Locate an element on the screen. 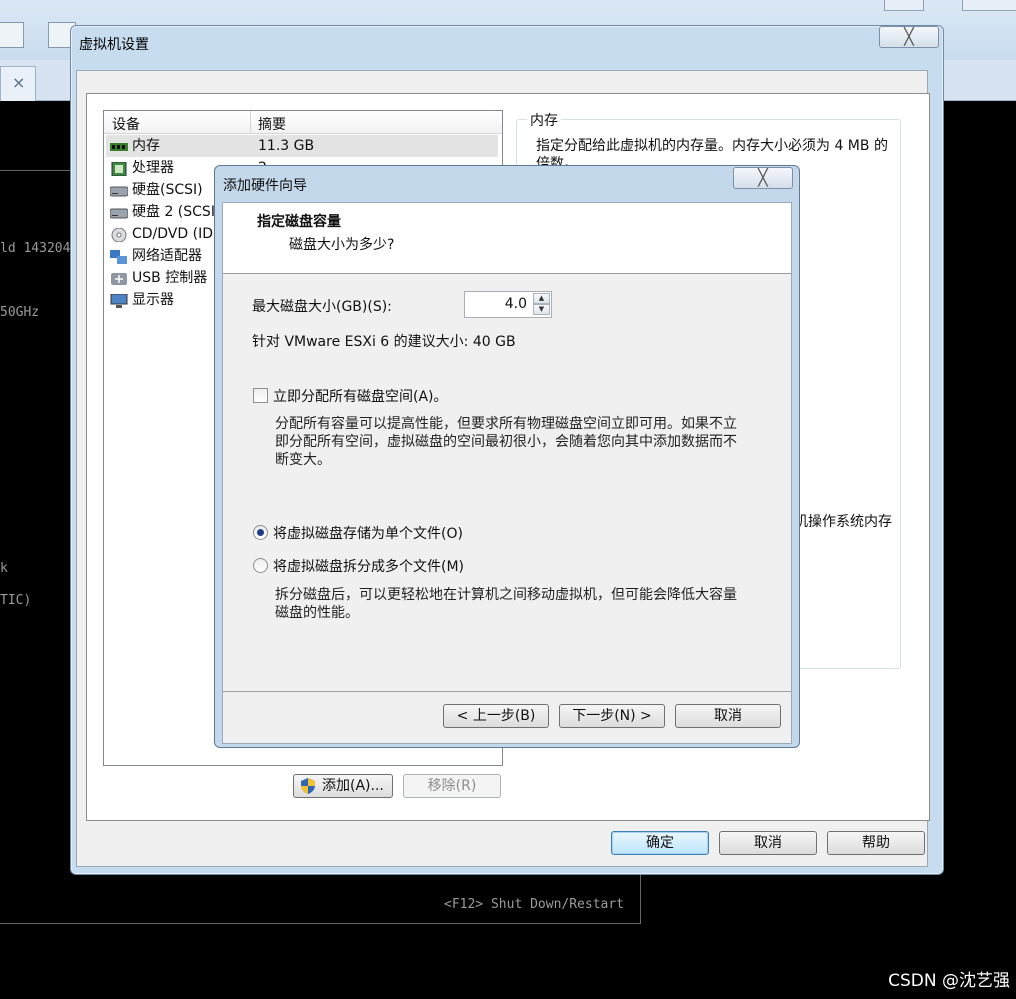  multi-file-label: 将虚拟磁盘拆分成多个文件(M) is located at coordinates (368, 566).